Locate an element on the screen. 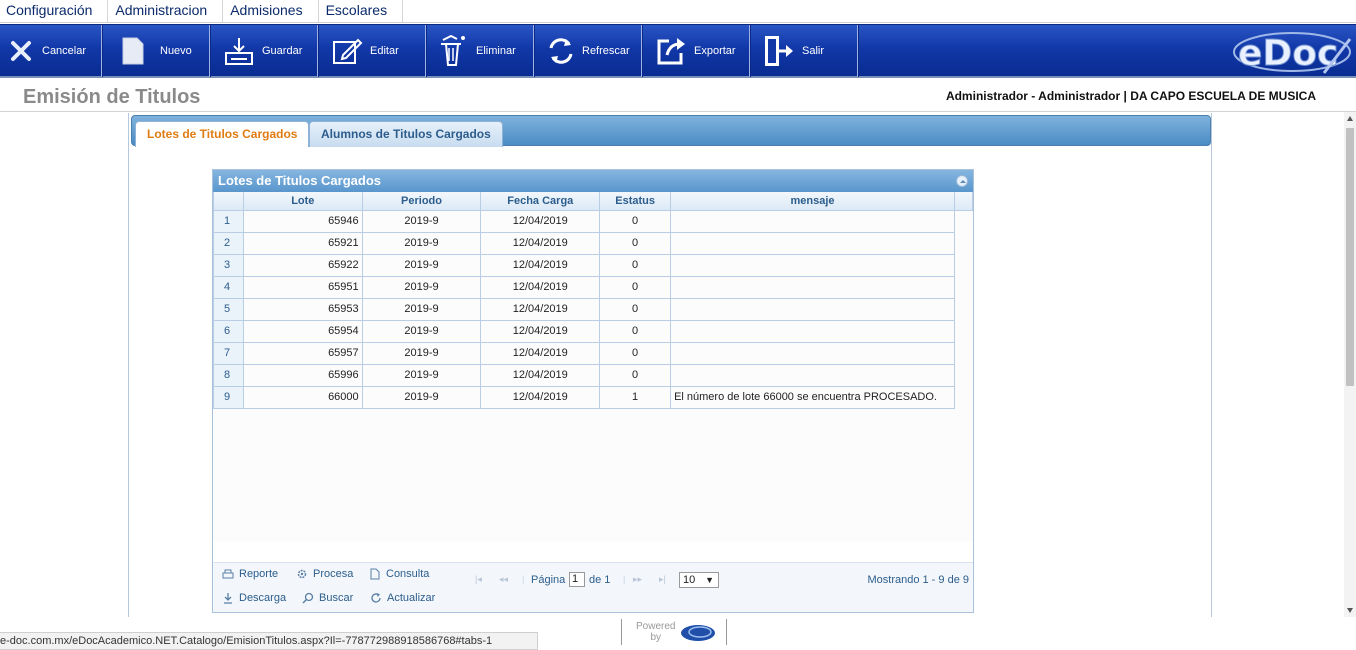  table-row: 7 65957 2019-9 12/04/2019 0 is located at coordinates (593, 353).